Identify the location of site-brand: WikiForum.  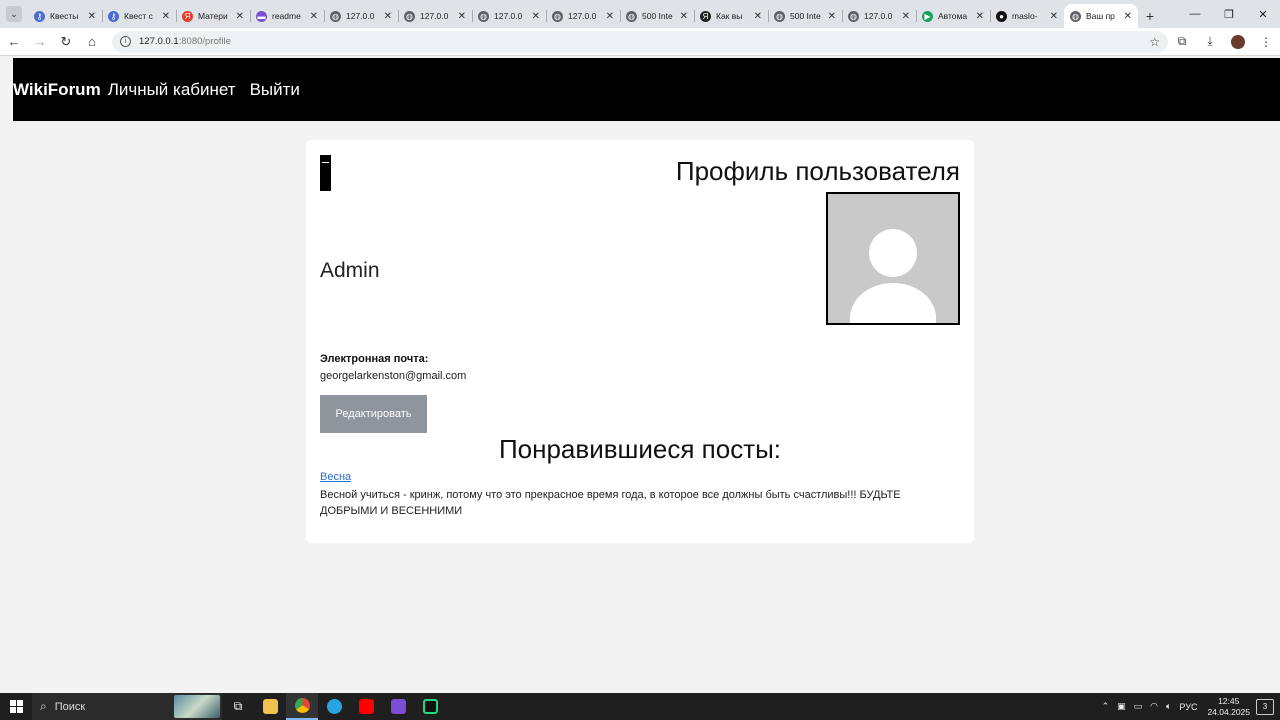
(57, 90).